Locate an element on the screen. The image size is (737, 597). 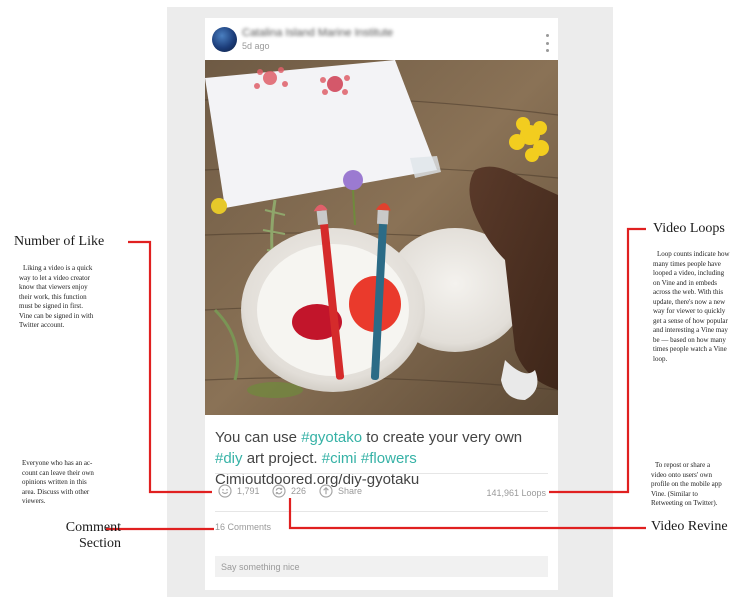
annotation-line: times people watch a Vine is located at coordinates (690, 349).